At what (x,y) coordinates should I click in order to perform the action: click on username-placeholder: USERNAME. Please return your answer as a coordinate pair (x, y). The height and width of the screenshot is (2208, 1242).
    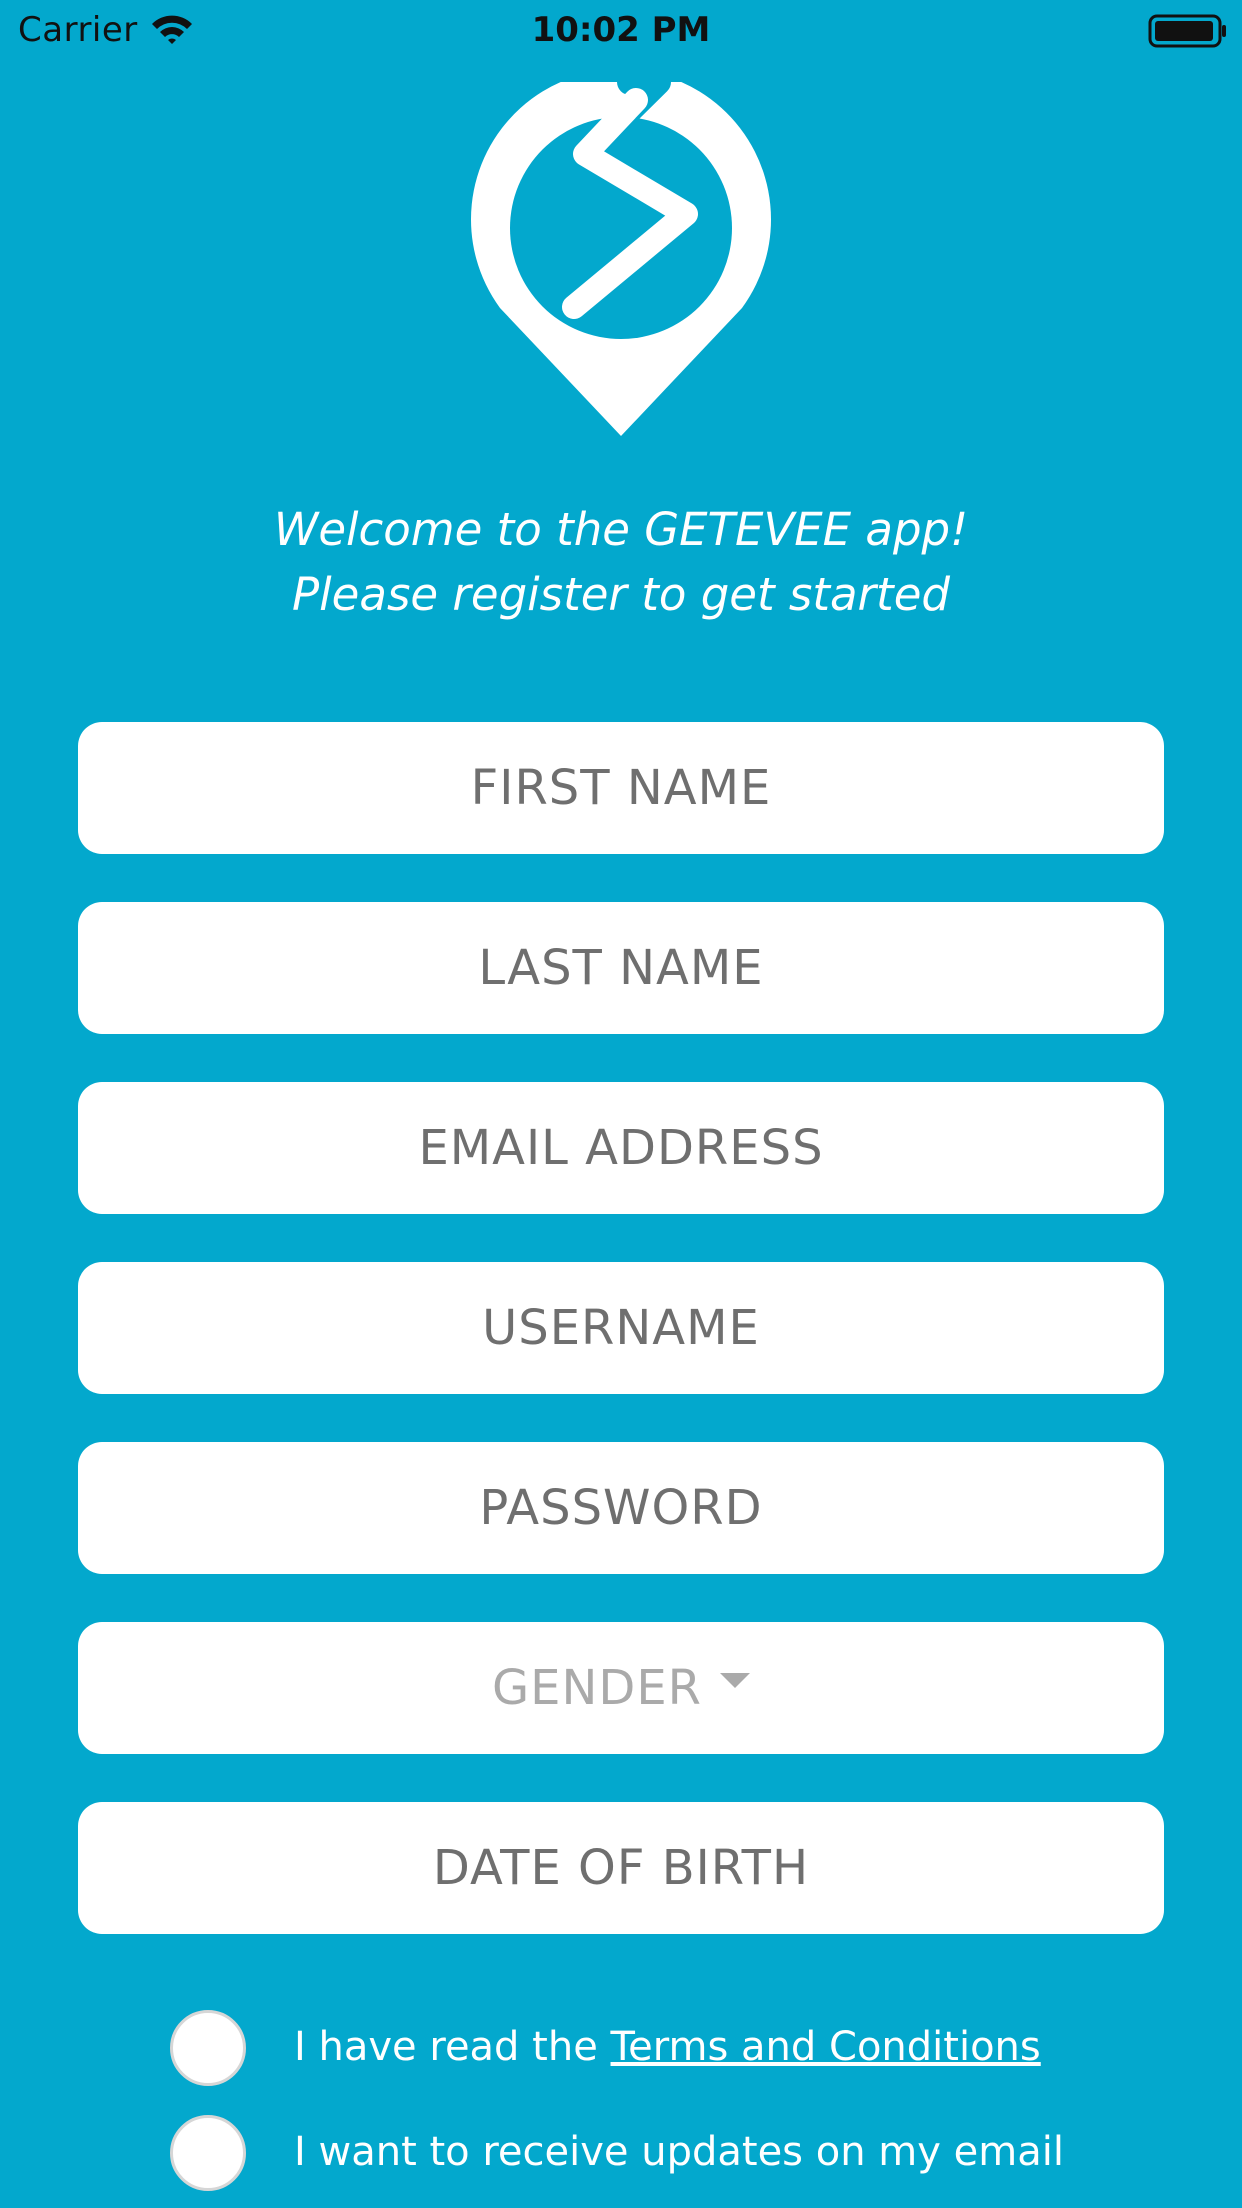
    Looking at the image, I should click on (621, 1328).